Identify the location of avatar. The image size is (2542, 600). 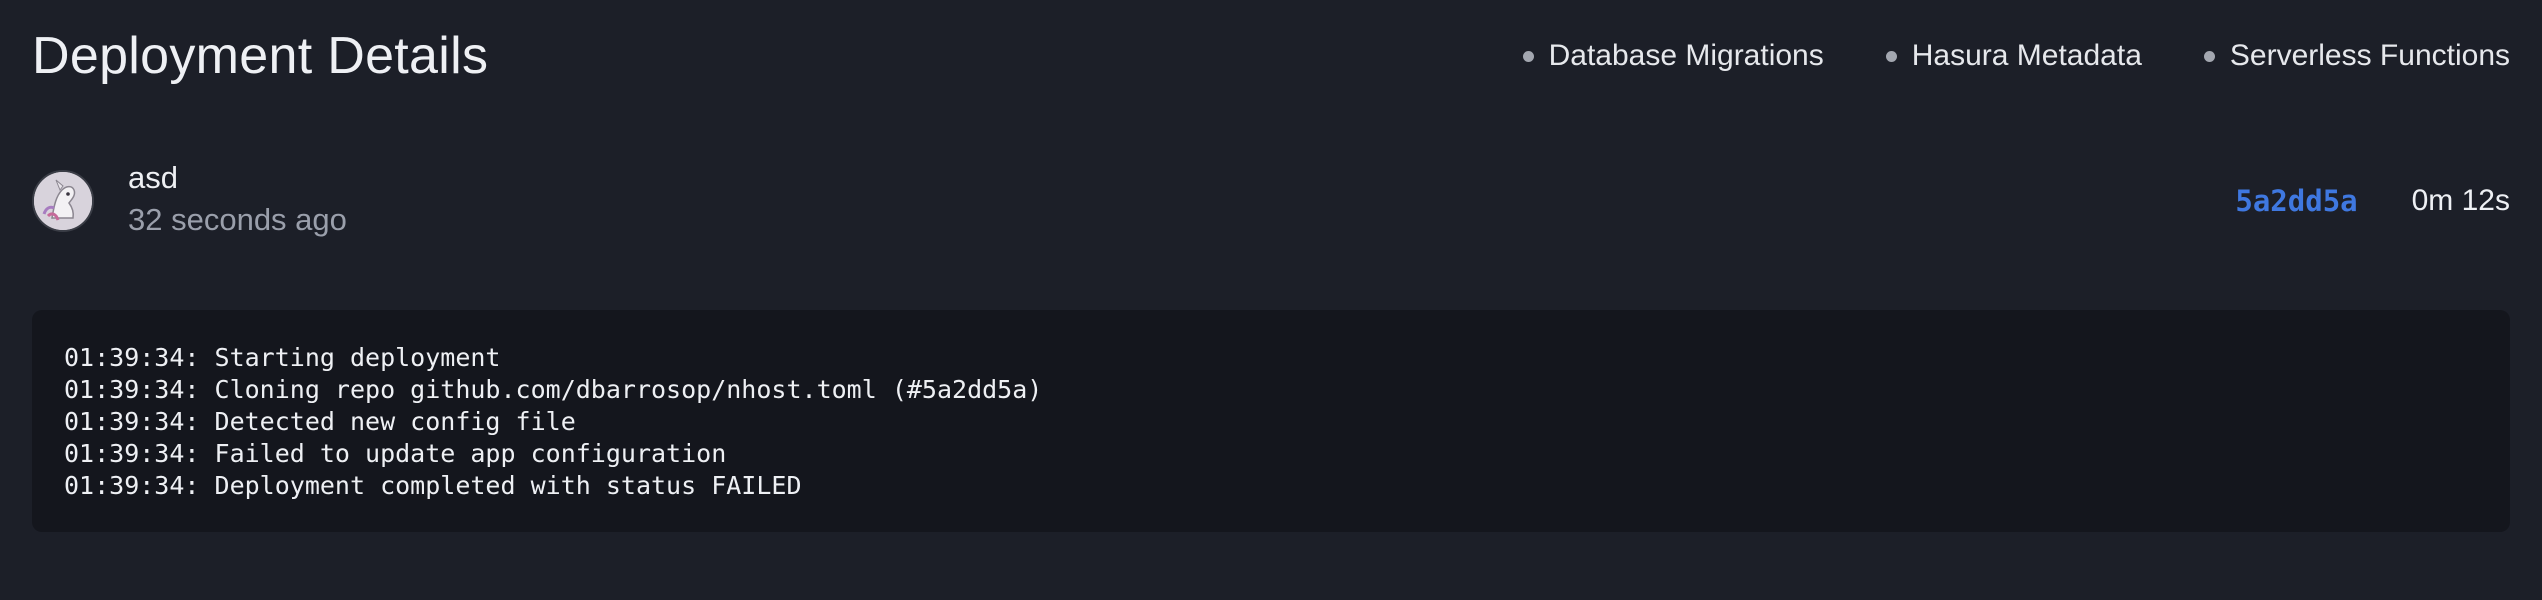
(63, 201).